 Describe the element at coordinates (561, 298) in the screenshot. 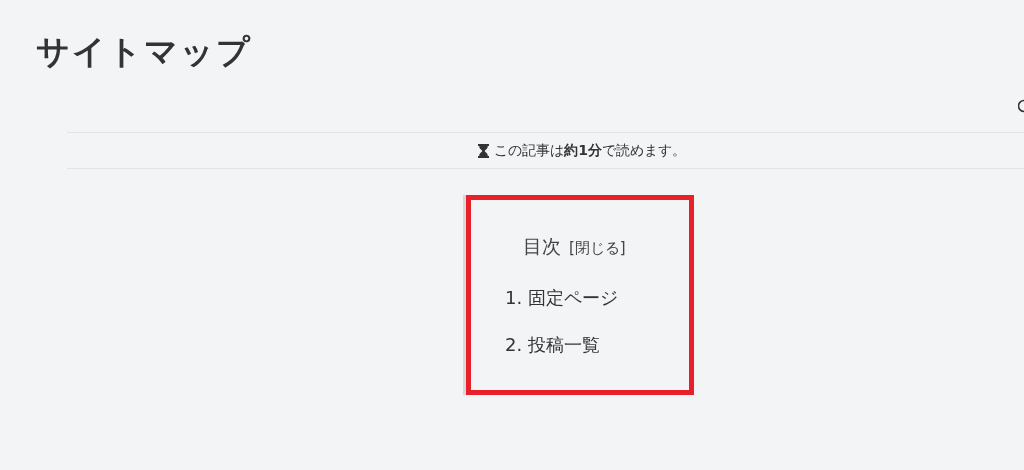

I see `toc-item-link: 1. 固定ページ` at that location.